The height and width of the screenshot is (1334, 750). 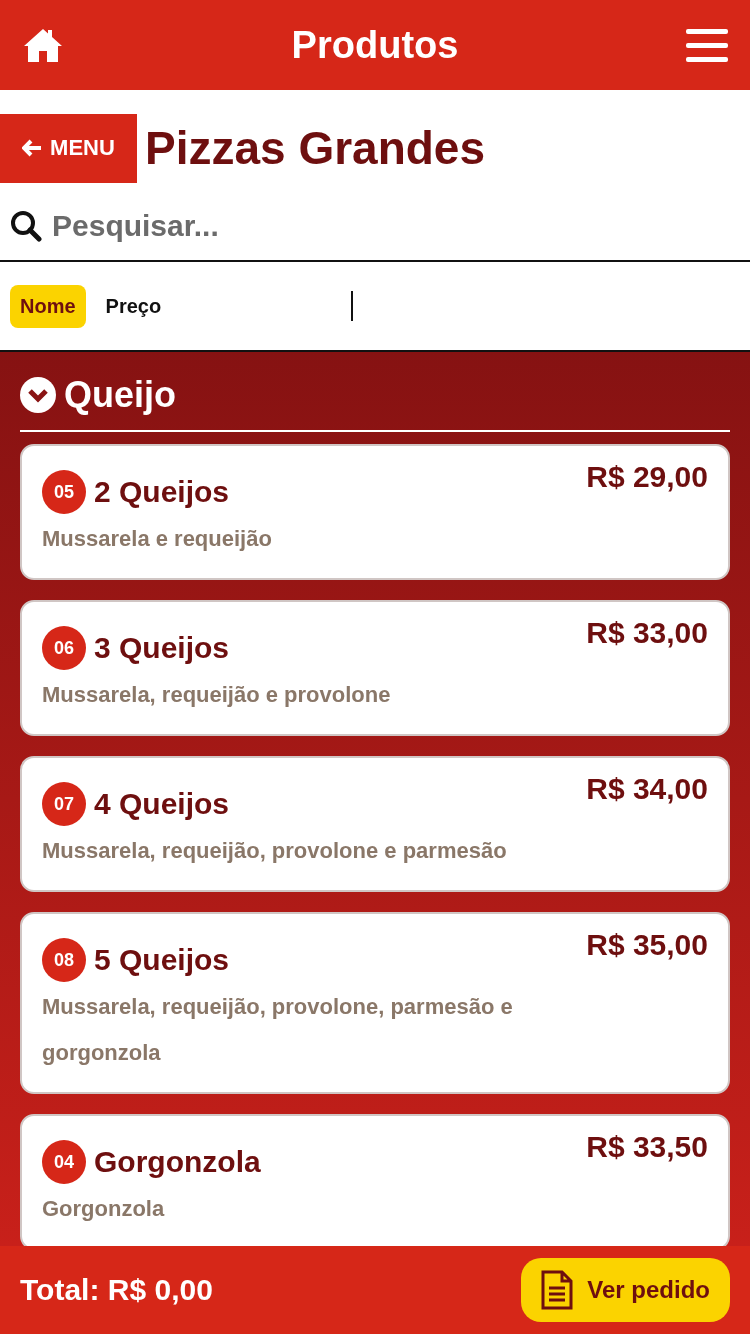 I want to click on menu-button, so click(x=707, y=45).